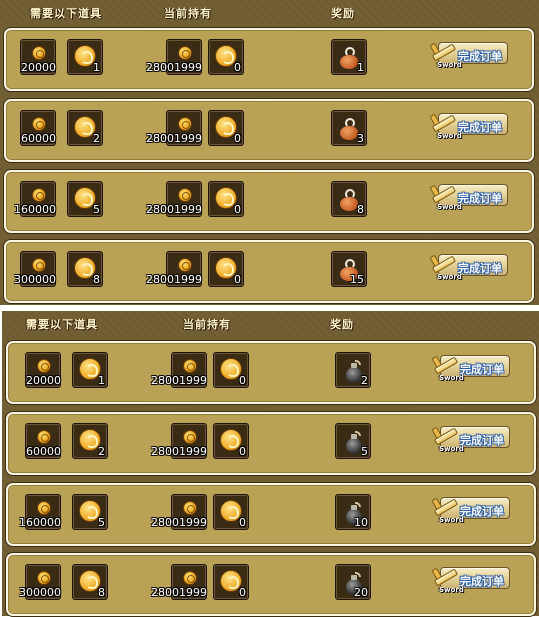 The height and width of the screenshot is (617, 539). Describe the element at coordinates (96, 279) in the screenshot. I see `required-medal-qty: 8` at that location.